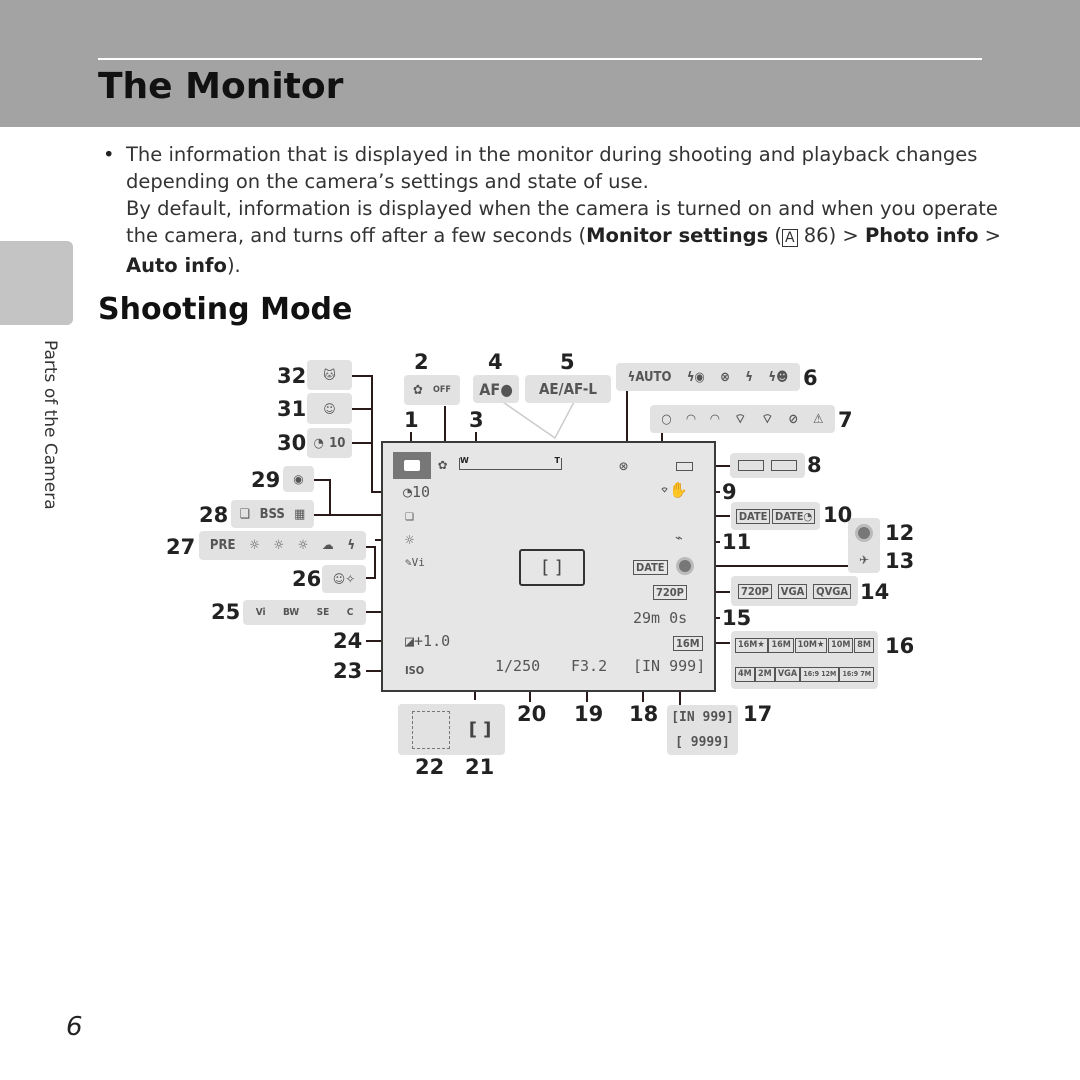  What do you see at coordinates (702, 717) in the screenshot?
I see `internal-memory-count: [IN 999]` at bounding box center [702, 717].